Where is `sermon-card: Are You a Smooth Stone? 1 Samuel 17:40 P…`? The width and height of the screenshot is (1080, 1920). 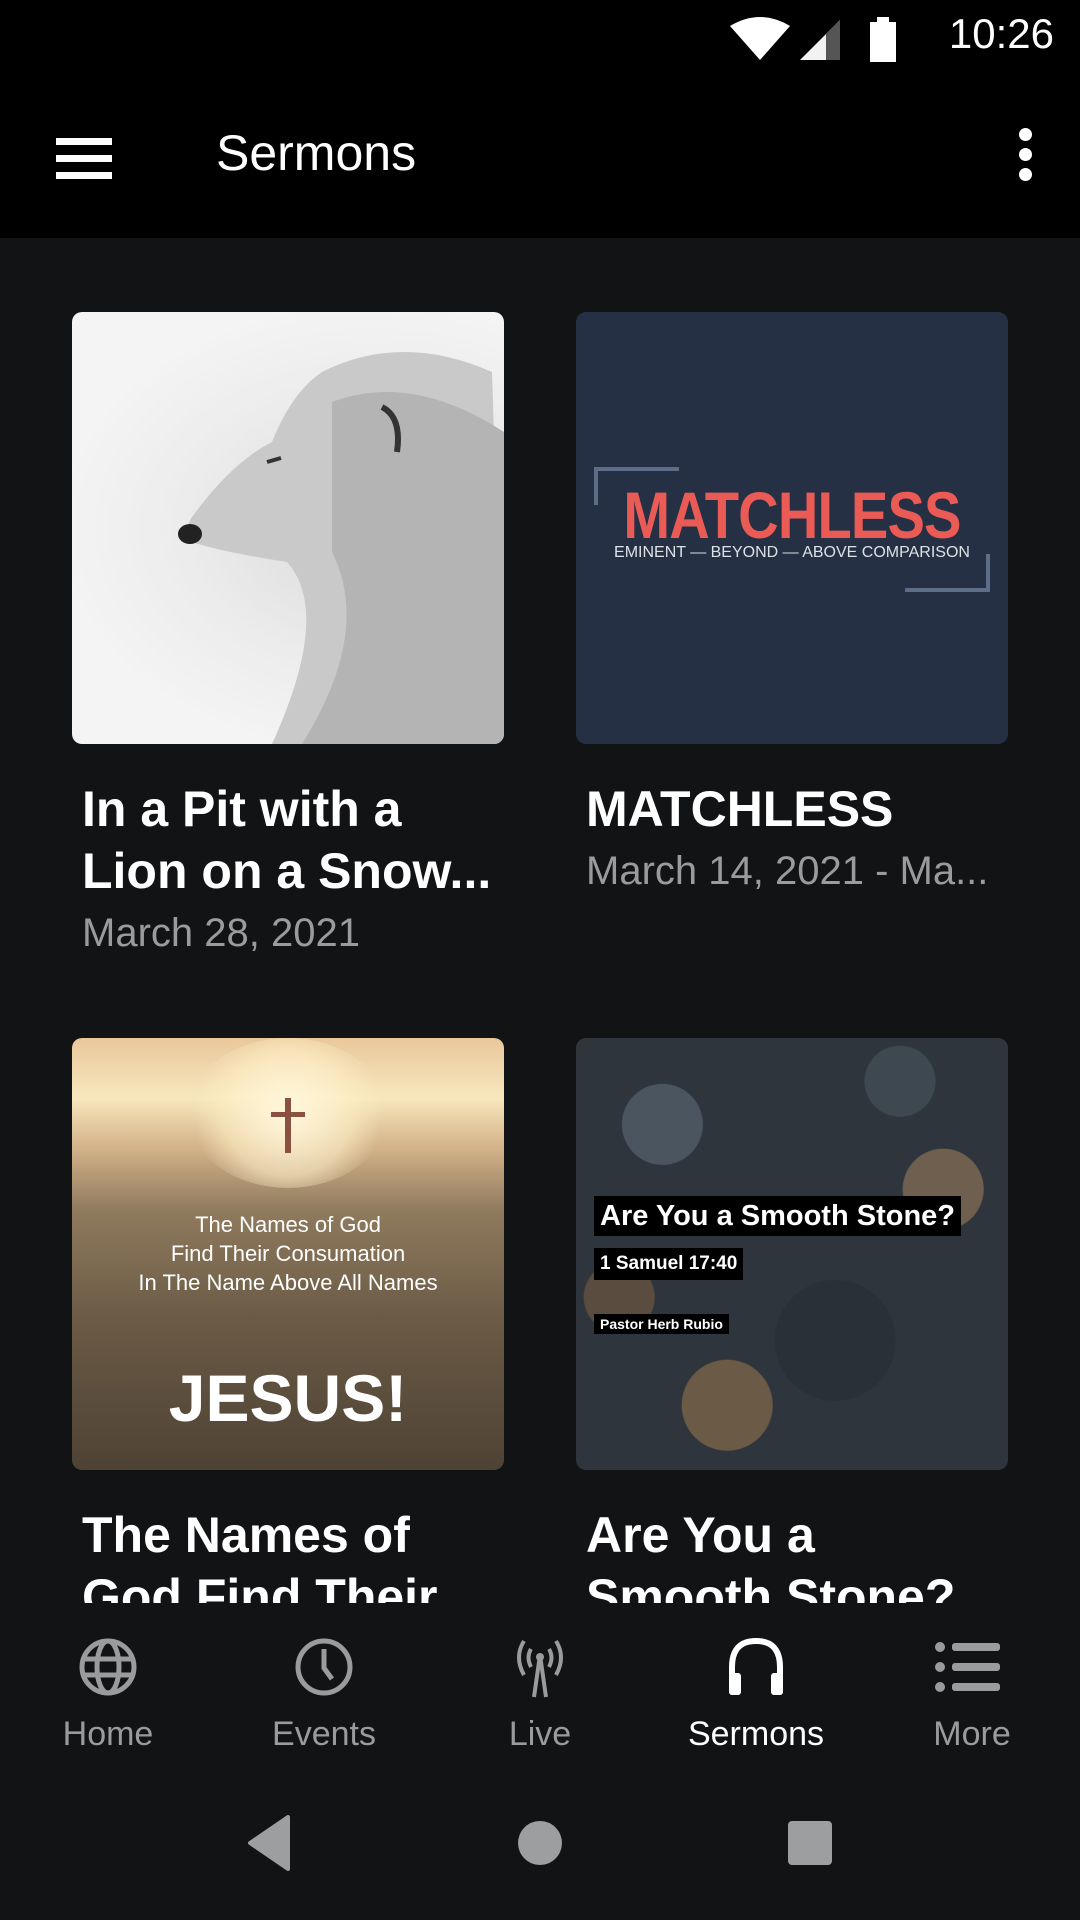 sermon-card: Are You a Smooth Stone? 1 Samuel 17:40 P… is located at coordinates (792, 1320).